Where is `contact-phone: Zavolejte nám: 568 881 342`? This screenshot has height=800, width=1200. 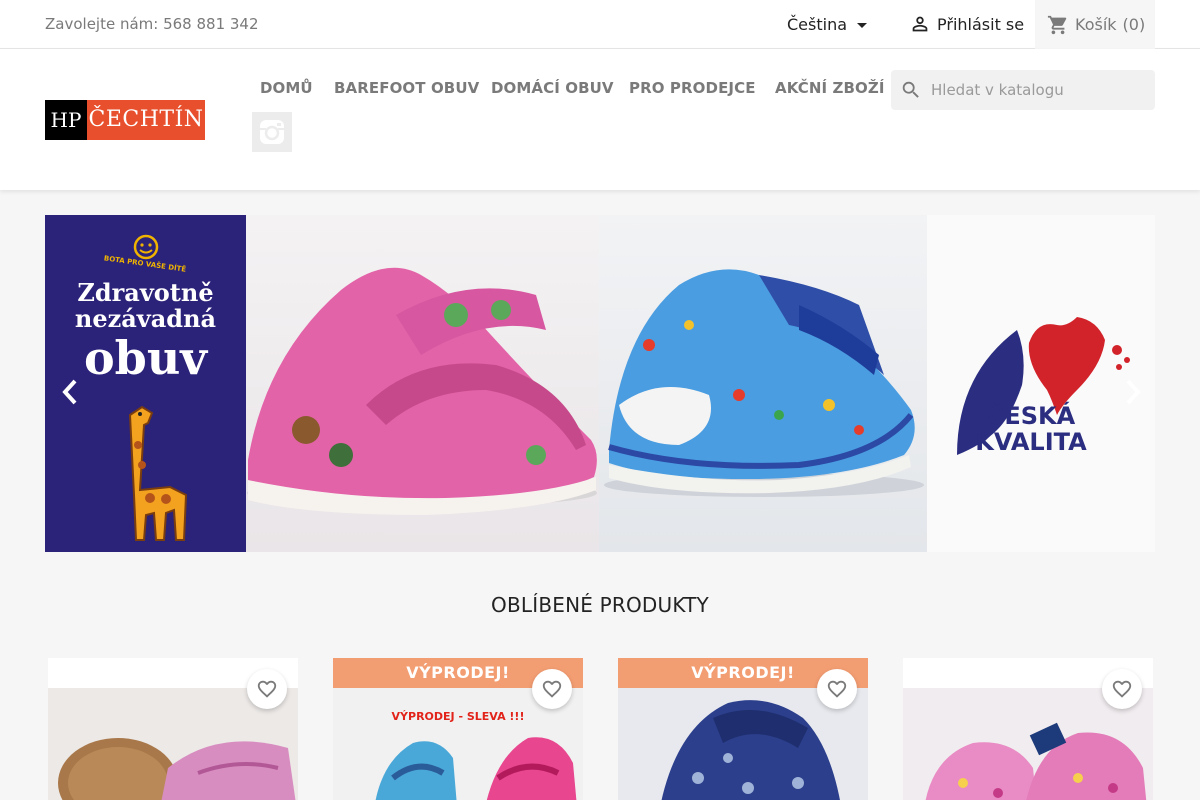
contact-phone: Zavolejte nám: 568 881 342 is located at coordinates (152, 24).